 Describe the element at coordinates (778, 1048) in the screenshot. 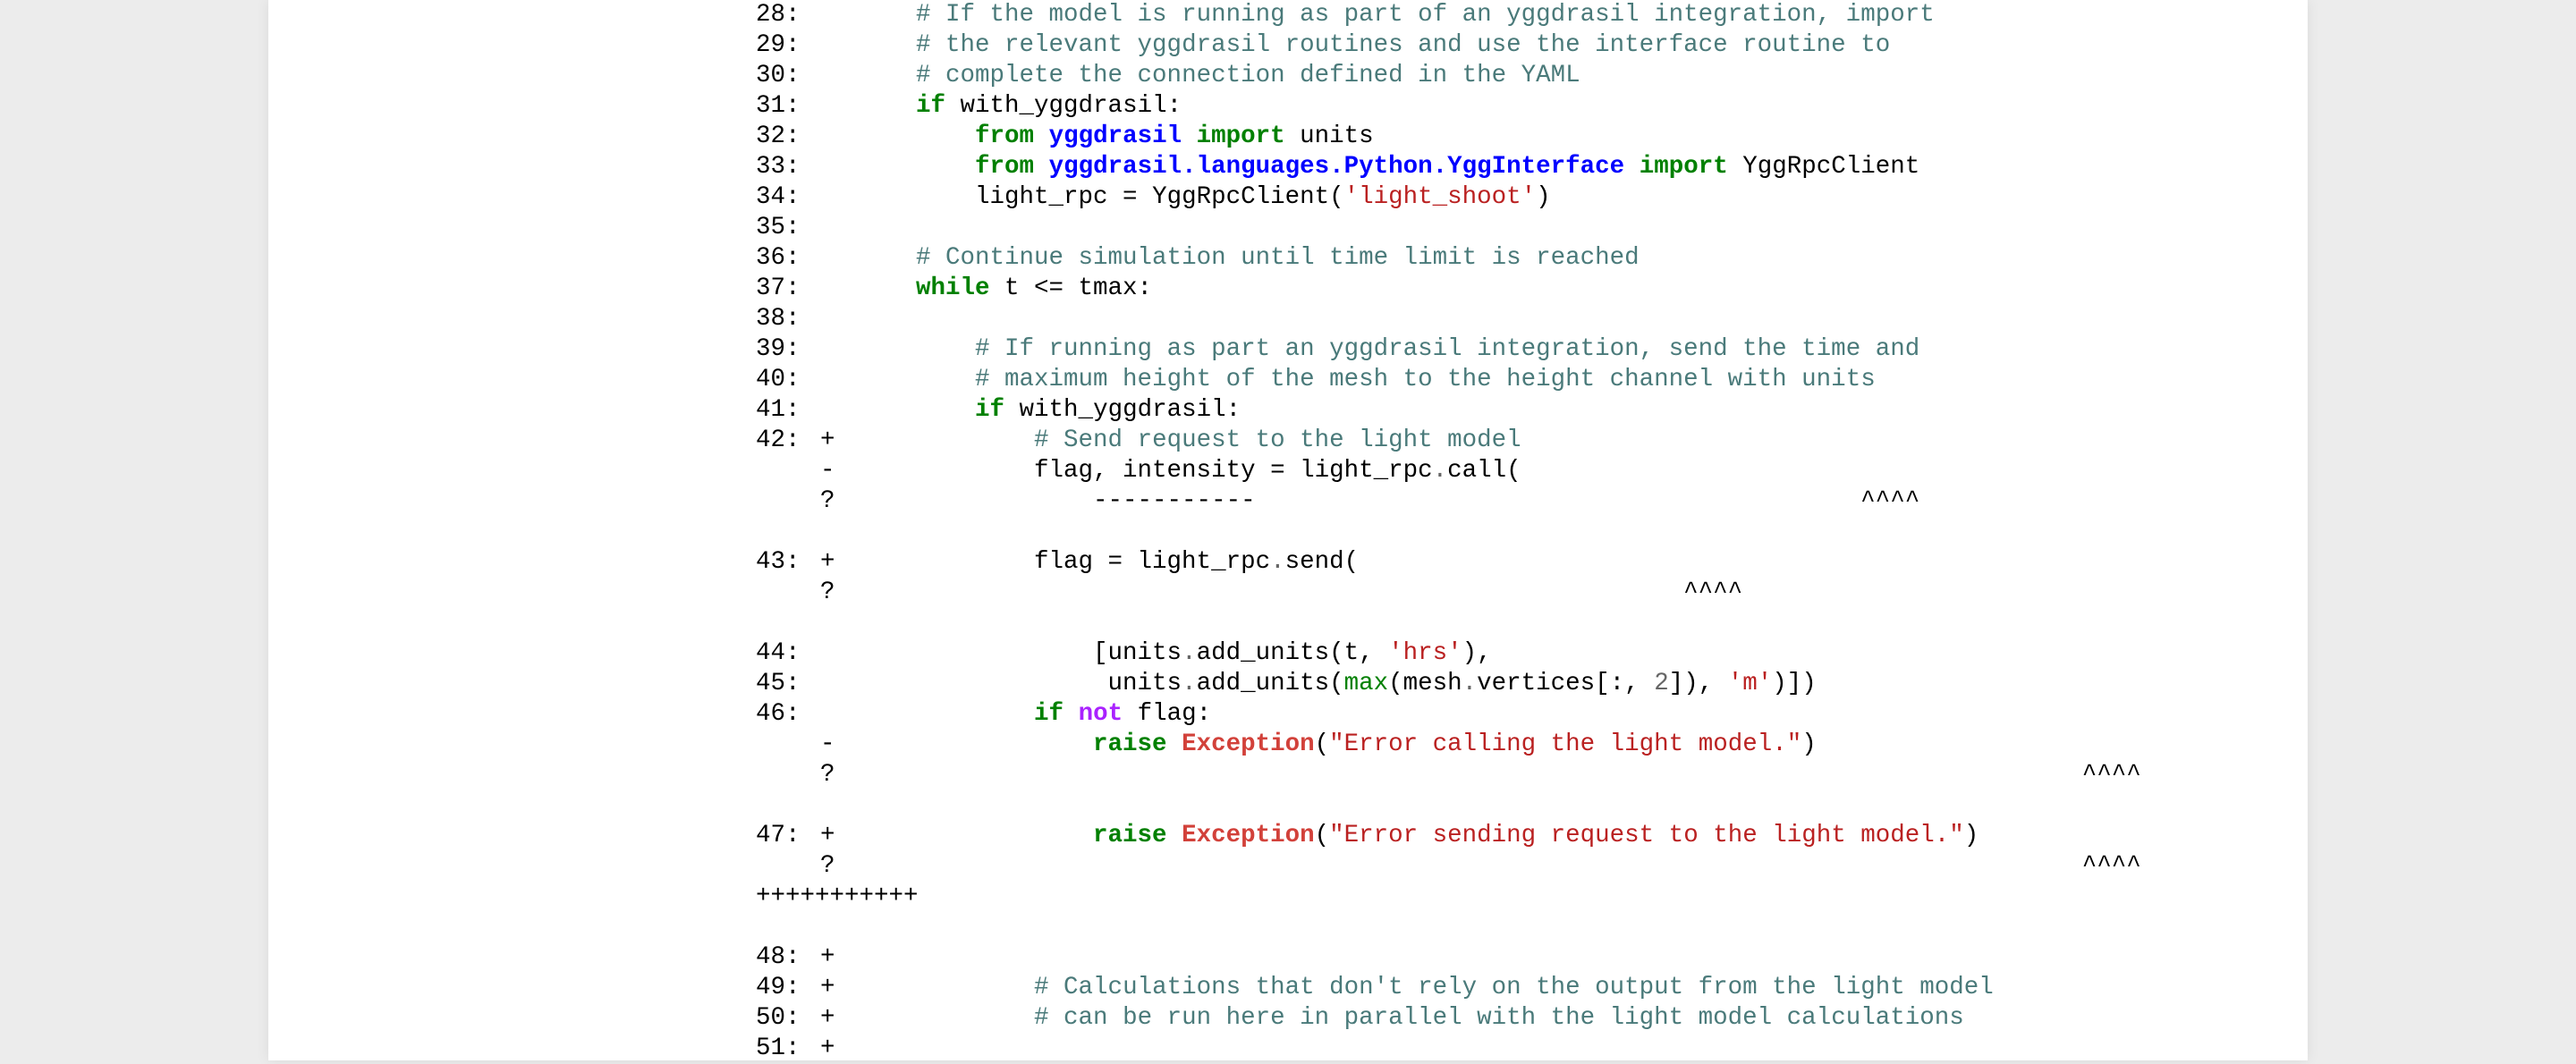

I see `line-number: 51:` at that location.